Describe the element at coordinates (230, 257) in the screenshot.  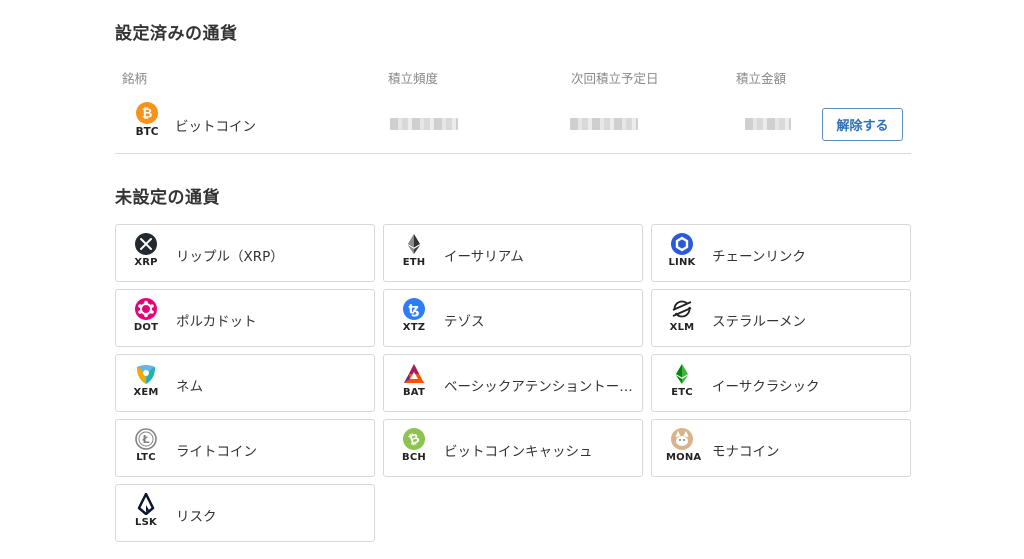
I see `coin-name: リップル（XRP）` at that location.